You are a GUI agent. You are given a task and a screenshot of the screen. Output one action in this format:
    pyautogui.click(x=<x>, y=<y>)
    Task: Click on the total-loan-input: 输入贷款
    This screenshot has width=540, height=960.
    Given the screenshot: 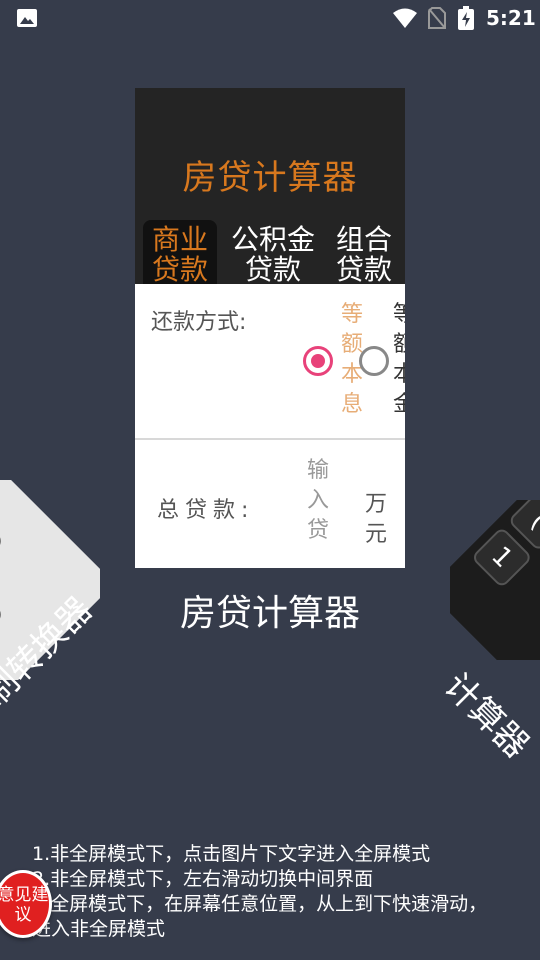 What is the action you would take?
    pyautogui.click(x=320, y=500)
    